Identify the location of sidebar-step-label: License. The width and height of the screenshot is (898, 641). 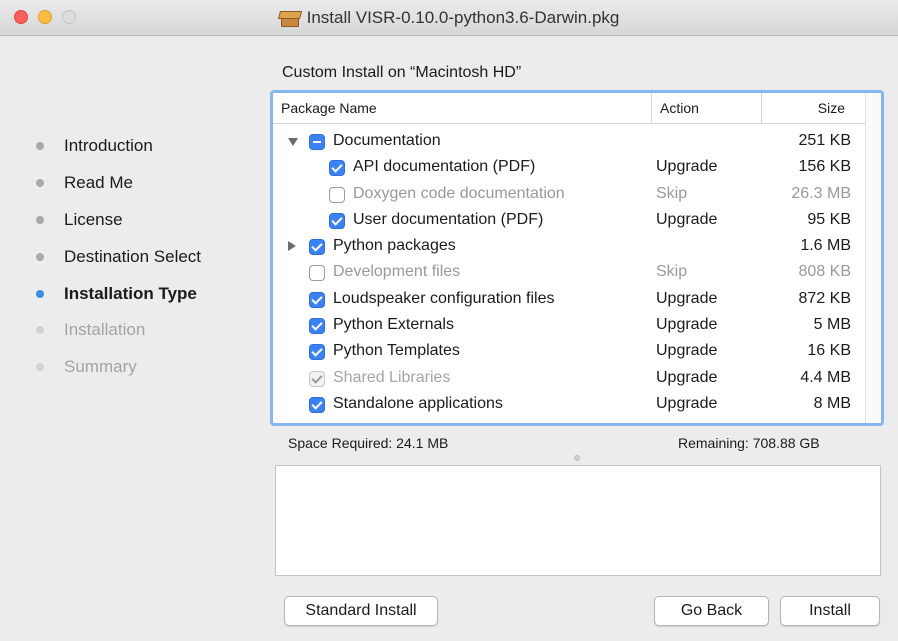
(93, 219).